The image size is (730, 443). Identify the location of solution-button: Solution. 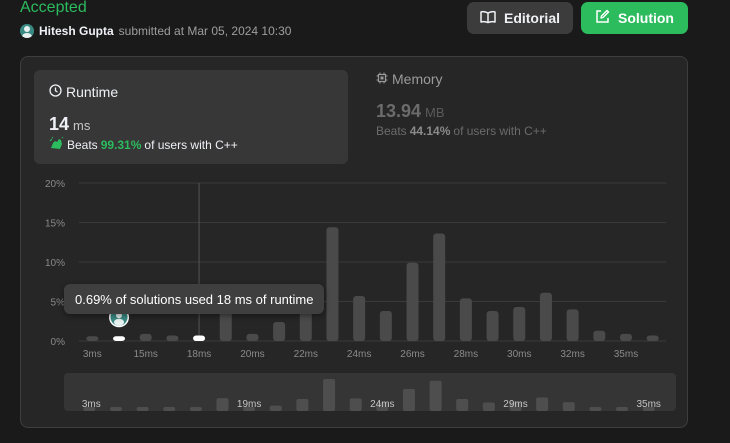
(634, 18).